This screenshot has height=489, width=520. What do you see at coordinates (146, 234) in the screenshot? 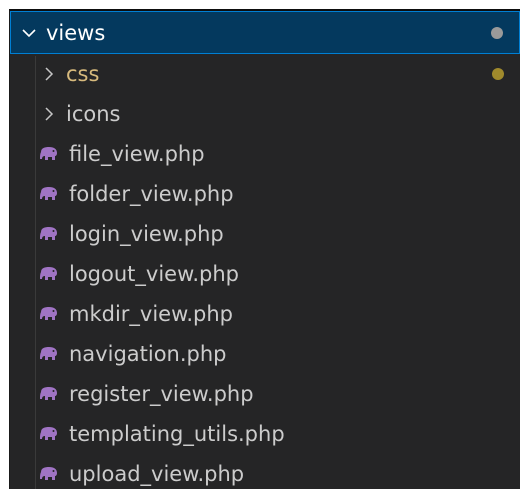
I see `file-label: login_view.php` at bounding box center [146, 234].